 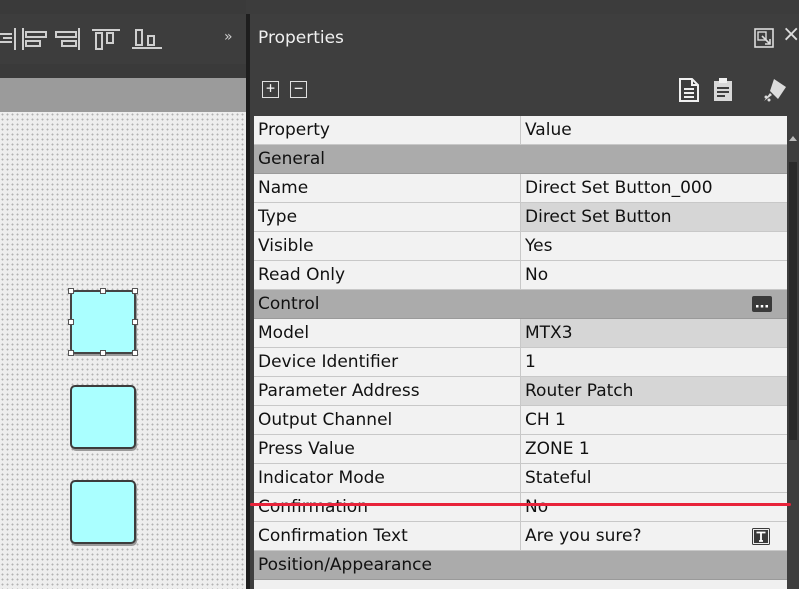 I want to click on property-value: Are you sure?, so click(x=654, y=536).